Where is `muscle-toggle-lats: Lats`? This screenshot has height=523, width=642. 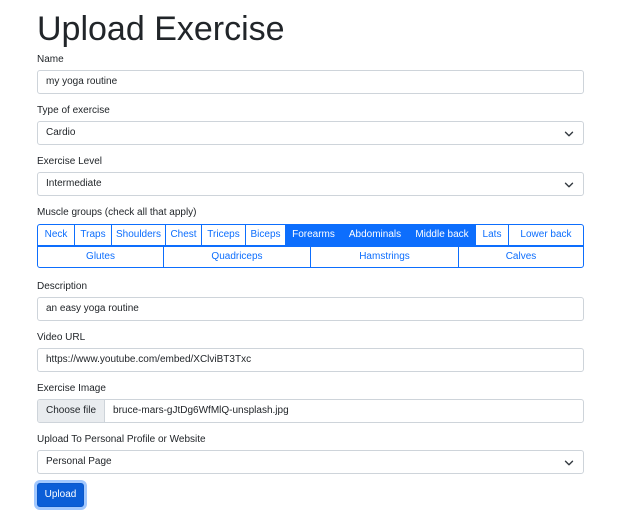 muscle-toggle-lats: Lats is located at coordinates (492, 235).